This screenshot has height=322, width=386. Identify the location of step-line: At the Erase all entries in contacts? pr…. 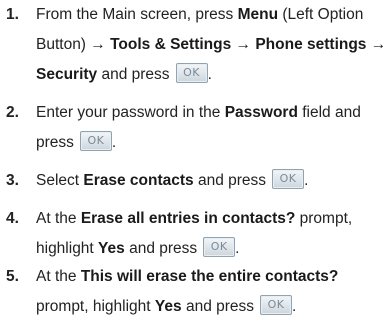
(209, 219).